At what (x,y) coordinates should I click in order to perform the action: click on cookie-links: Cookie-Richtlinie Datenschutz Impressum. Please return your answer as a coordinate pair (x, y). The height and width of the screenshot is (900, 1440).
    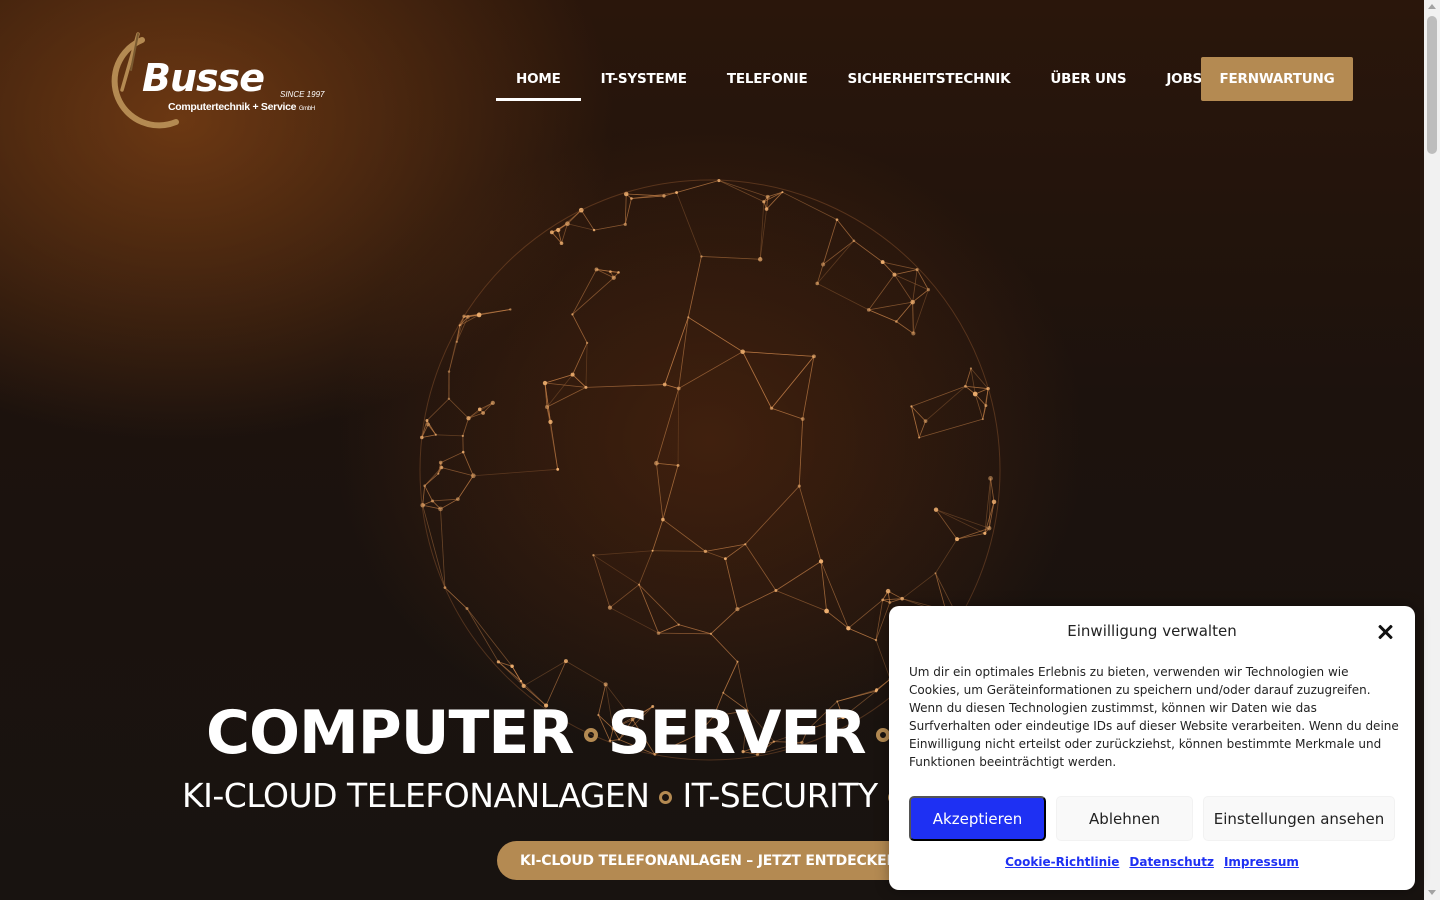
    Looking at the image, I should click on (1152, 862).